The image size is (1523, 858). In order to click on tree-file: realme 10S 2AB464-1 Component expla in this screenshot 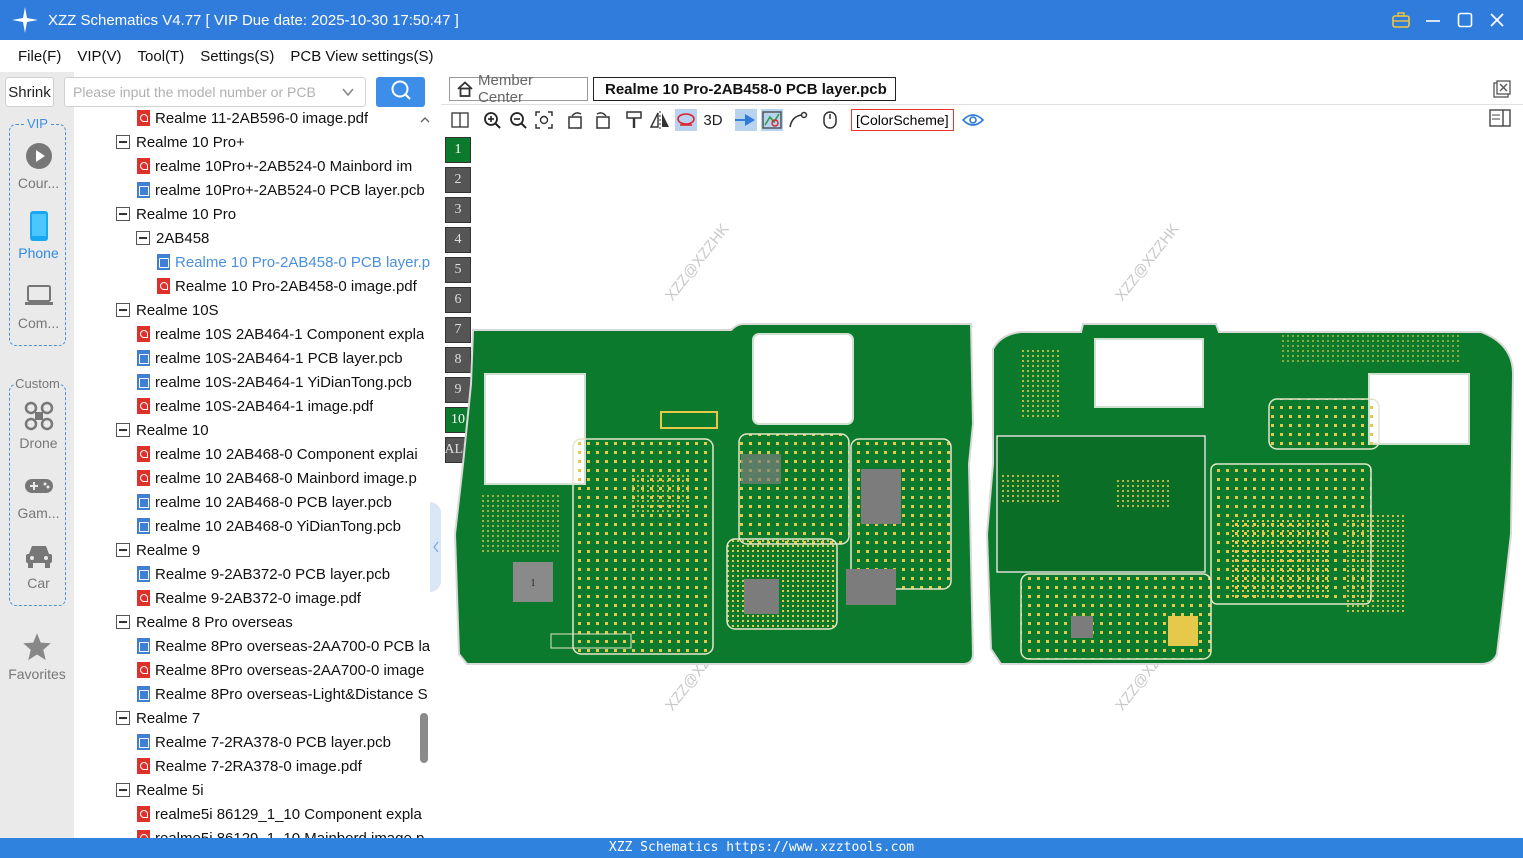, I will do `click(280, 334)`.